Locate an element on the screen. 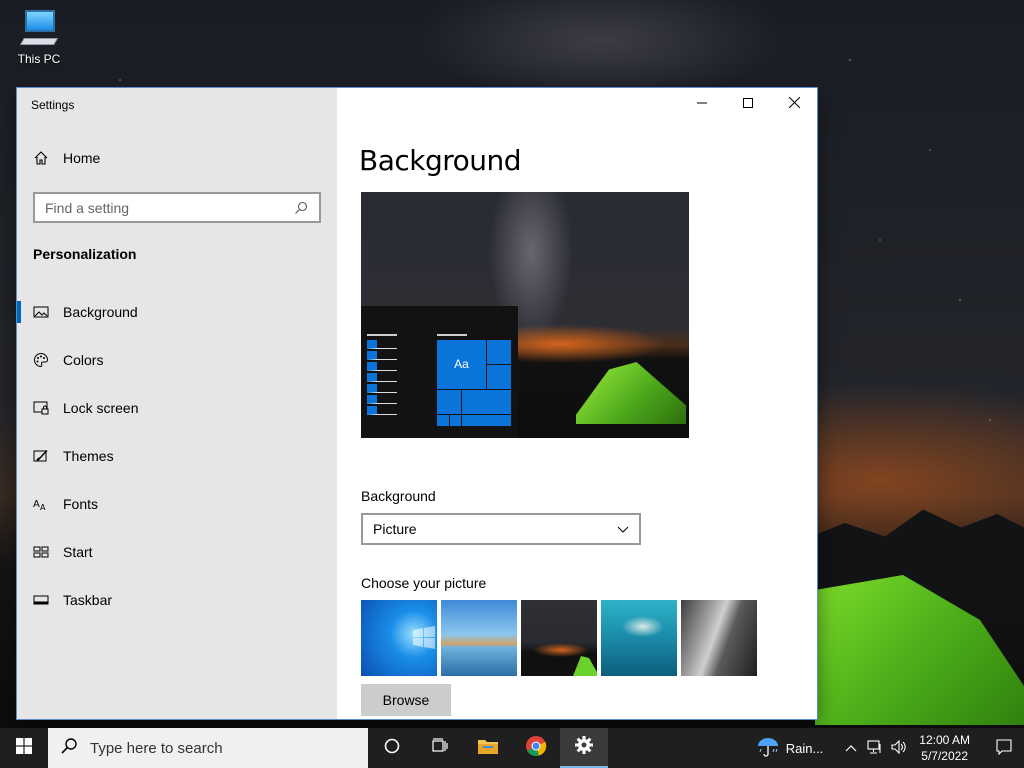  home-icon is located at coordinates (41, 158).